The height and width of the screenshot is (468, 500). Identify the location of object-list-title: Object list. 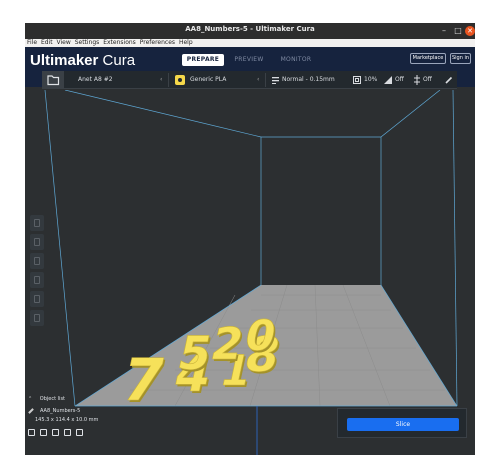
(52, 399).